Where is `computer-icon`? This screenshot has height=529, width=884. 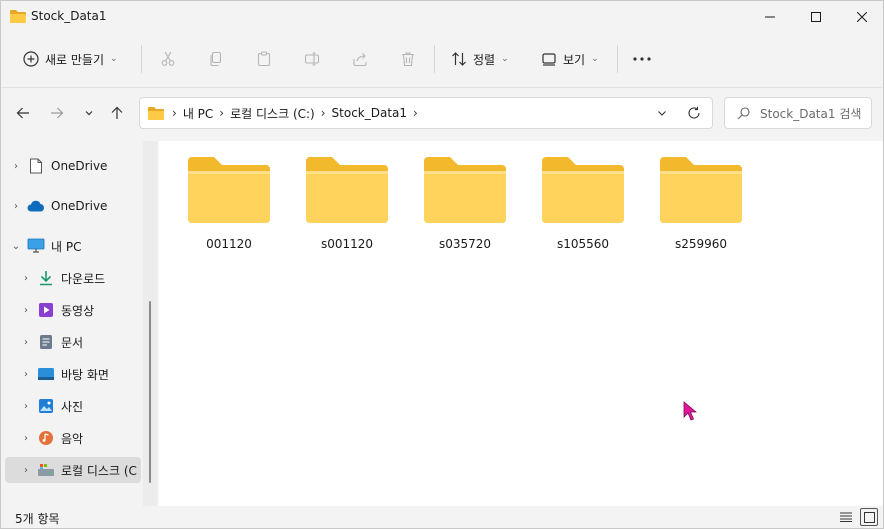
computer-icon is located at coordinates (36, 246).